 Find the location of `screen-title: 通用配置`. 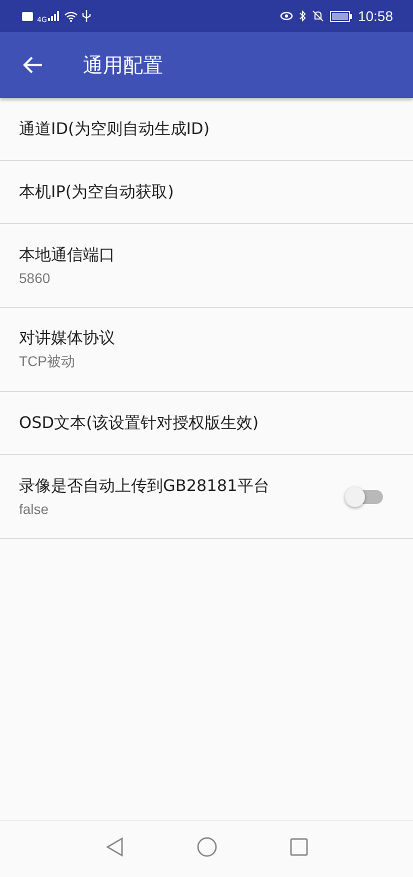

screen-title: 通用配置 is located at coordinates (123, 65).